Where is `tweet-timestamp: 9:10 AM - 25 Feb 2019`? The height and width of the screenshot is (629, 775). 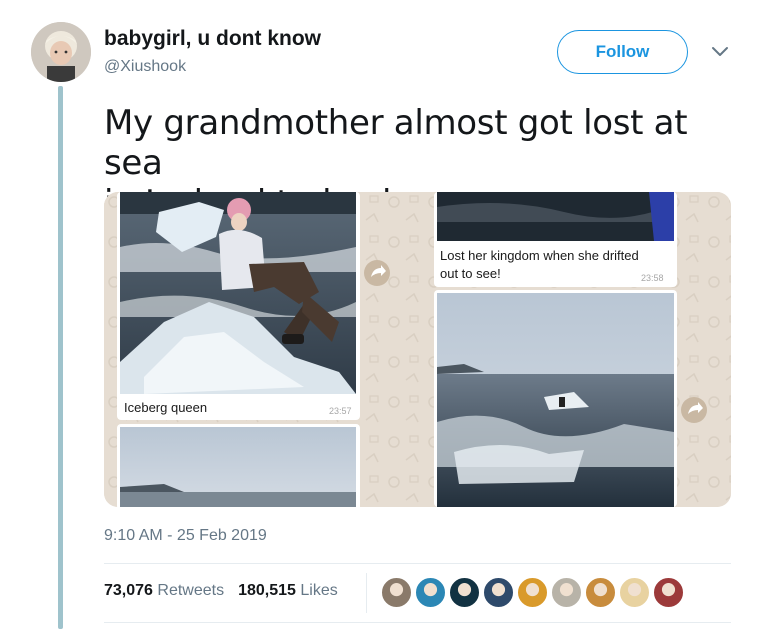 tweet-timestamp: 9:10 AM - 25 Feb 2019 is located at coordinates (185, 536).